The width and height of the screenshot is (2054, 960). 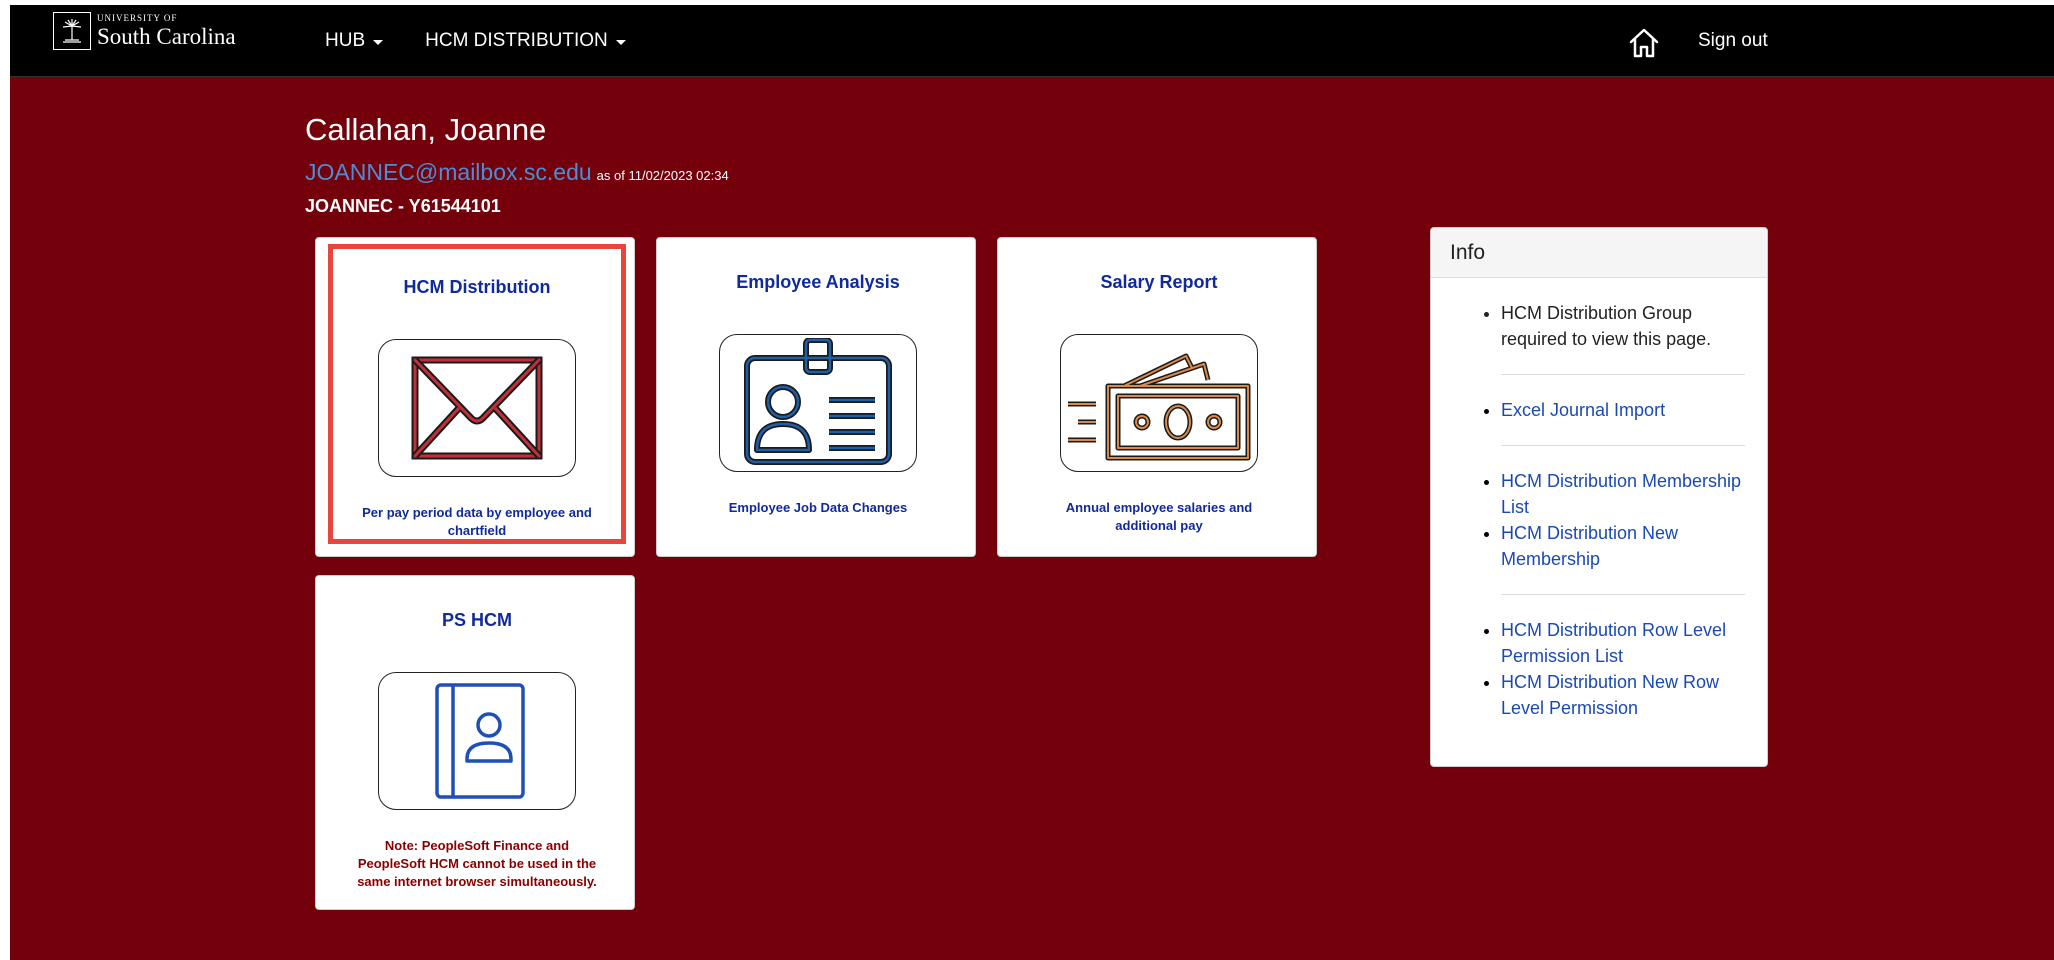 I want to click on as-of-timestamp: as of 11/02/2023 02:34, so click(x=662, y=175).